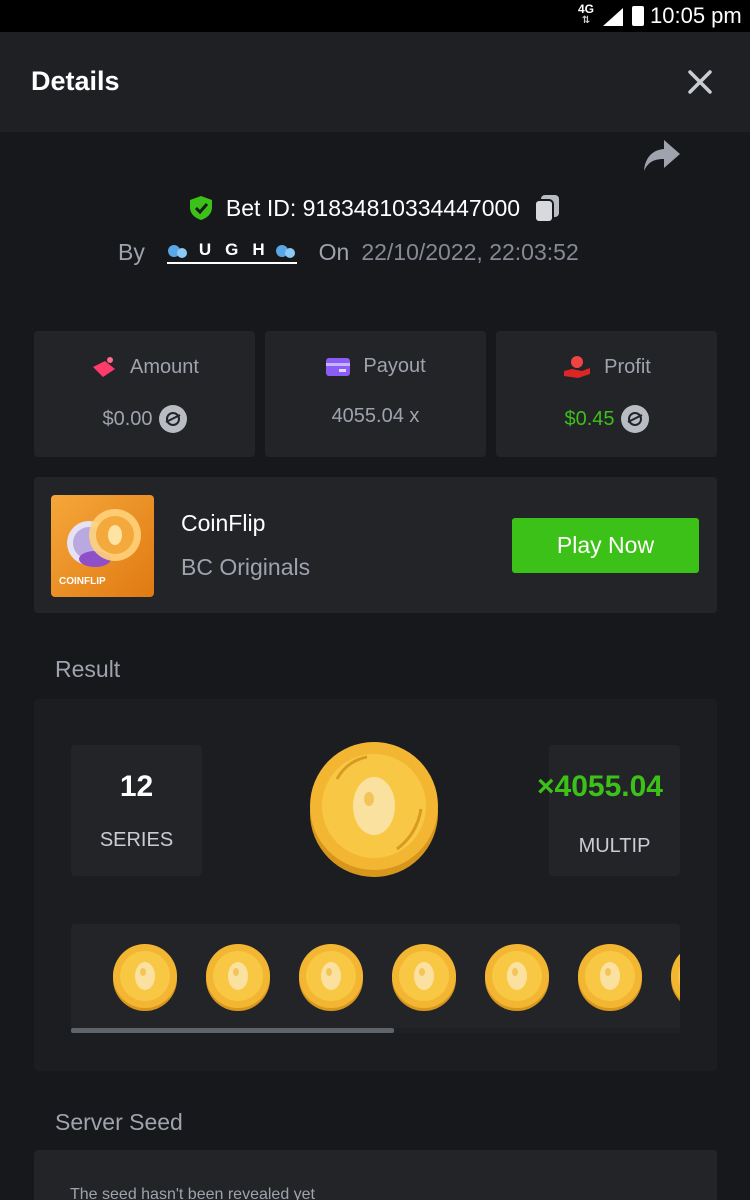 This screenshot has width=750, height=1200. I want to click on server-seed-title: Server Seed, so click(119, 1122).